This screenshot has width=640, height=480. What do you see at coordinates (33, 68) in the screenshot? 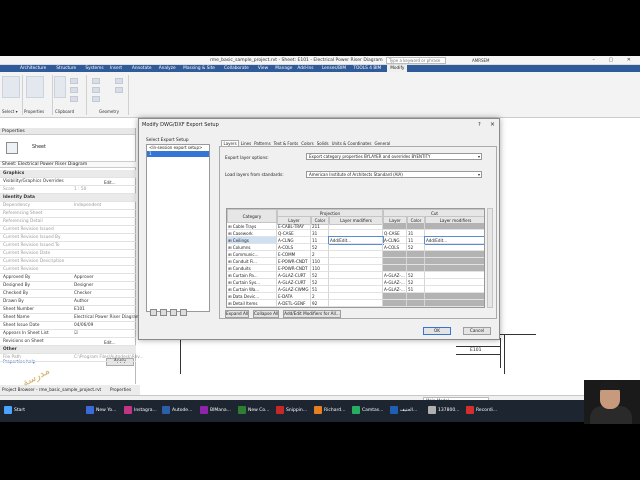
I see `tab-architecture: Architecture` at bounding box center [33, 68].